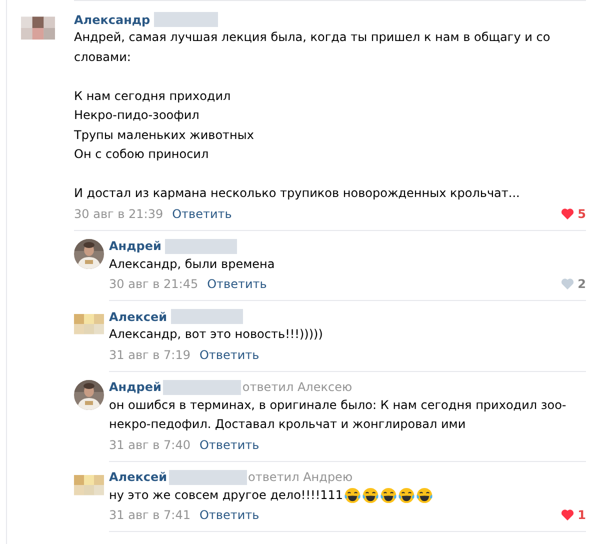  What do you see at coordinates (582, 213) in the screenshot?
I see `like-count: 5` at bounding box center [582, 213].